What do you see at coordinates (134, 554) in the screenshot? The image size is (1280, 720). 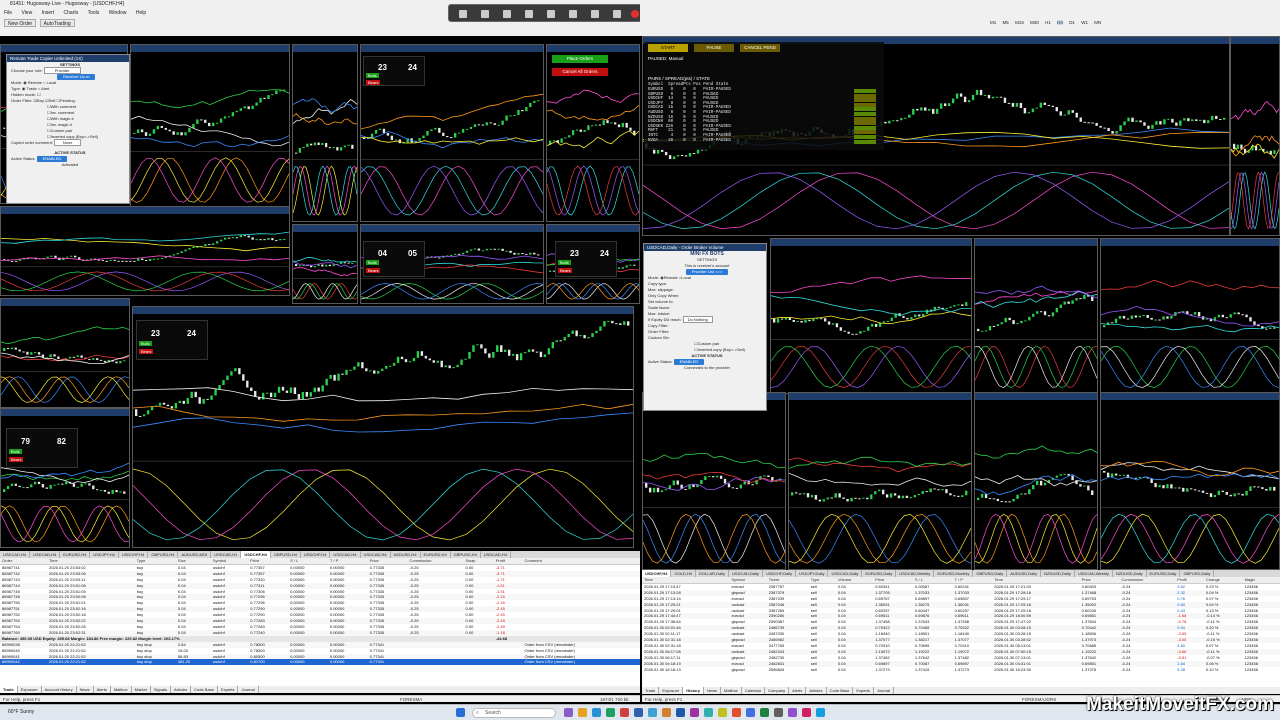 I see `tab: USDCHF,H4` at bounding box center [134, 554].